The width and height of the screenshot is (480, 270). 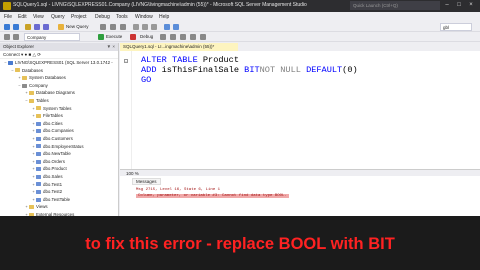 I want to click on menu-debug: Debug, so click(x=102, y=17).